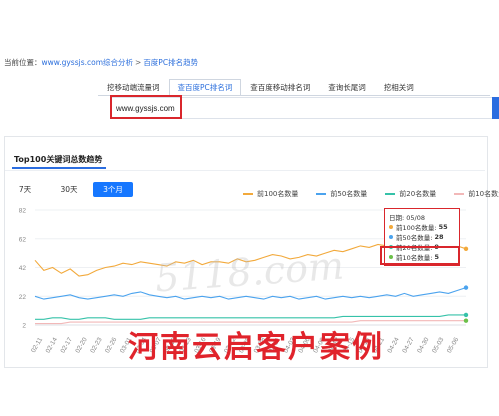 This screenshot has width=499, height=416. I want to click on tooltip-value: 55, so click(443, 227).